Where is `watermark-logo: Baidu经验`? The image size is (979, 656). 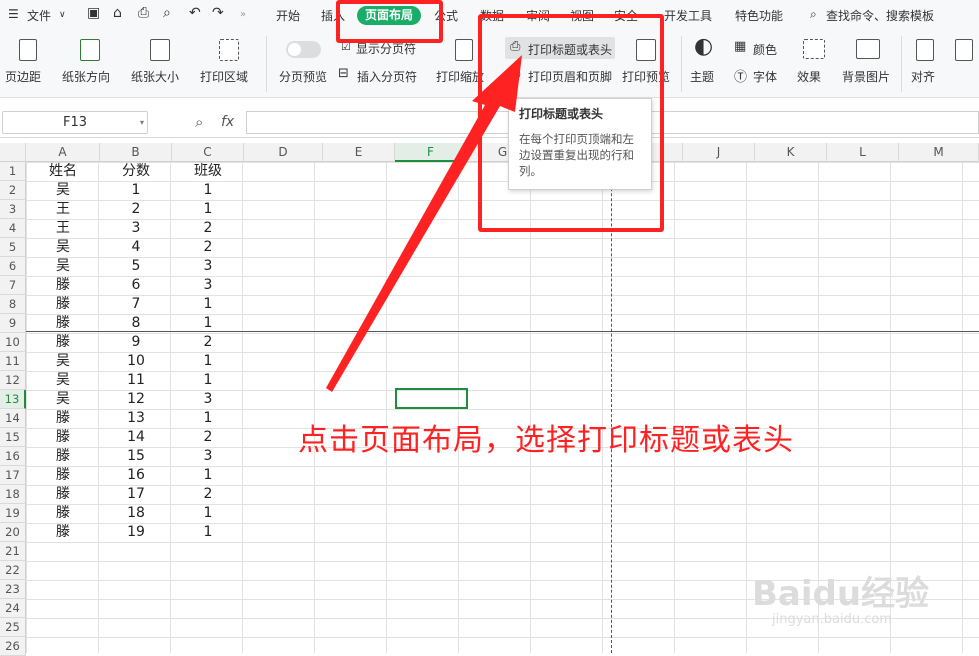 watermark-logo: Baidu经验 is located at coordinates (841, 594).